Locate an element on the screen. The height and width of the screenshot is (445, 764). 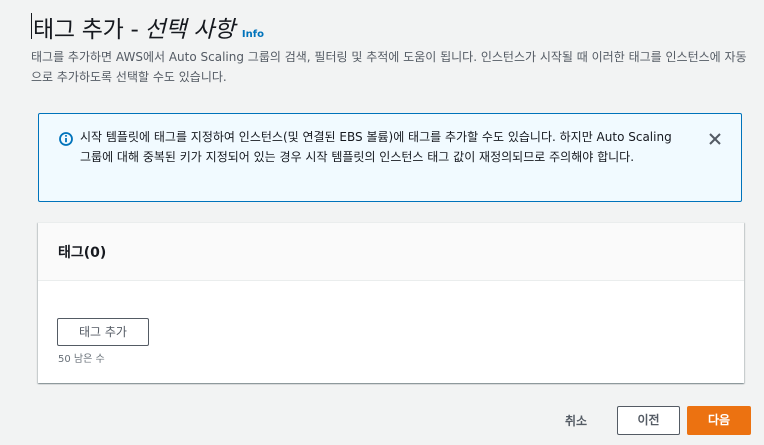
text-cursor is located at coordinates (31, 26).